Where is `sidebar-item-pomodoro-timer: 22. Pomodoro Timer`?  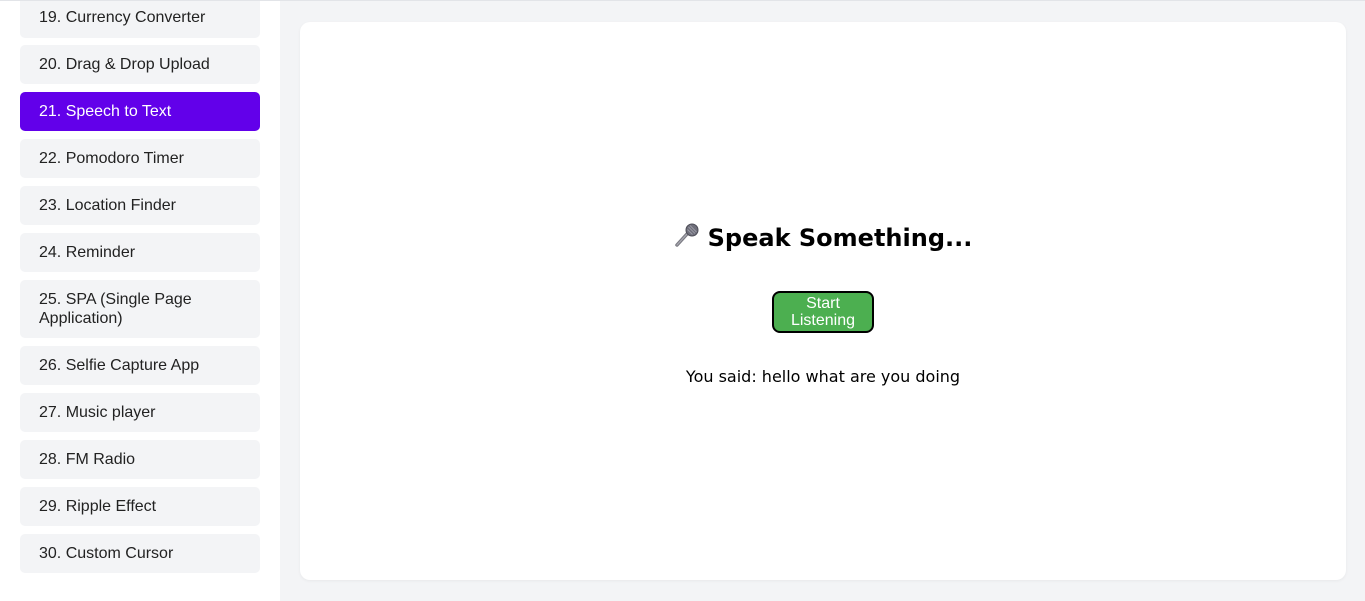 sidebar-item-pomodoro-timer: 22. Pomodoro Timer is located at coordinates (140, 158).